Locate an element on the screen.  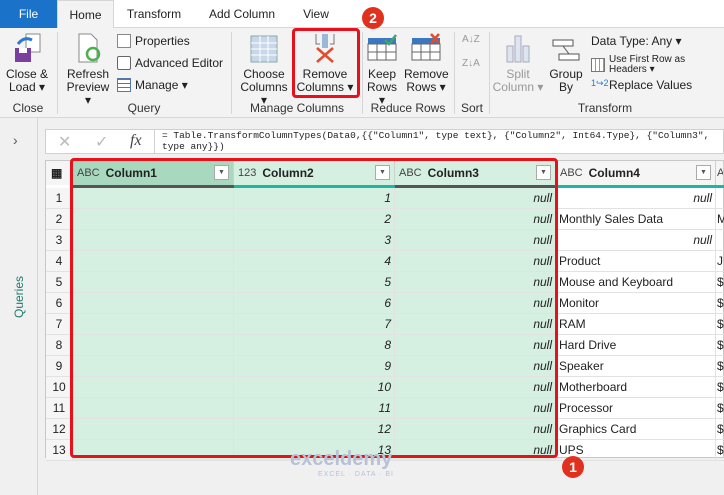
watermark-text: exceldemy is located at coordinates (341, 459).